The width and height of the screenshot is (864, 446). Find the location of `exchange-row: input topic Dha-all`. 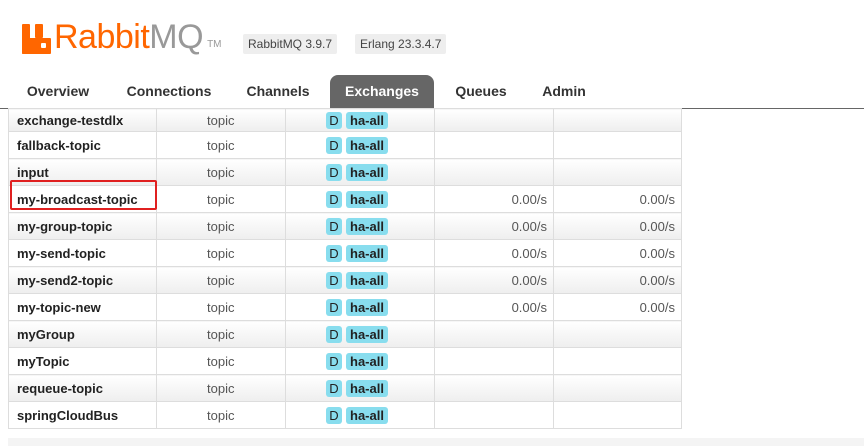

exchange-row: input topic Dha-all is located at coordinates (345, 172).